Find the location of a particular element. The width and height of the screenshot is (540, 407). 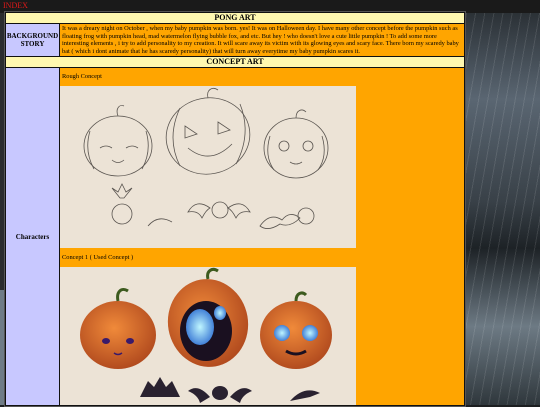

background-story-label: BACKGROUND STORY is located at coordinates (32, 40).